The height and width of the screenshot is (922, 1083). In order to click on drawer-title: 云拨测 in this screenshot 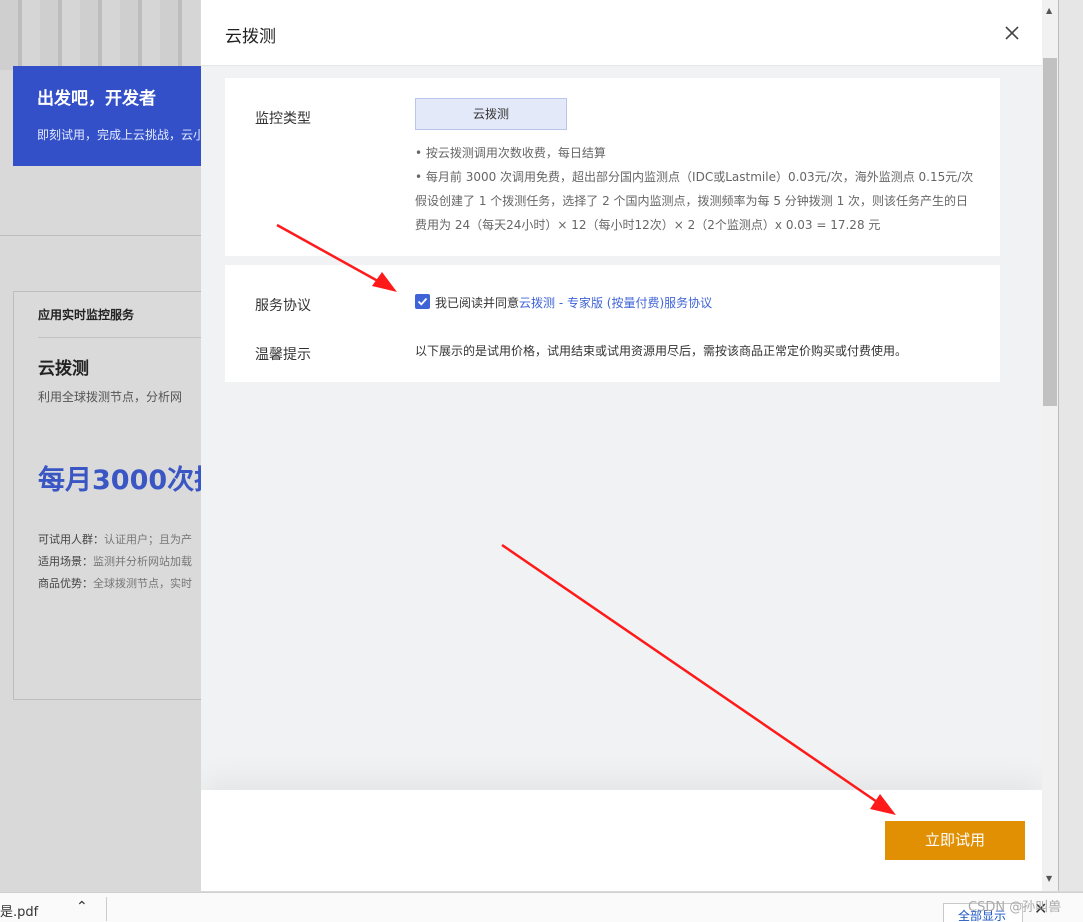, I will do `click(250, 37)`.